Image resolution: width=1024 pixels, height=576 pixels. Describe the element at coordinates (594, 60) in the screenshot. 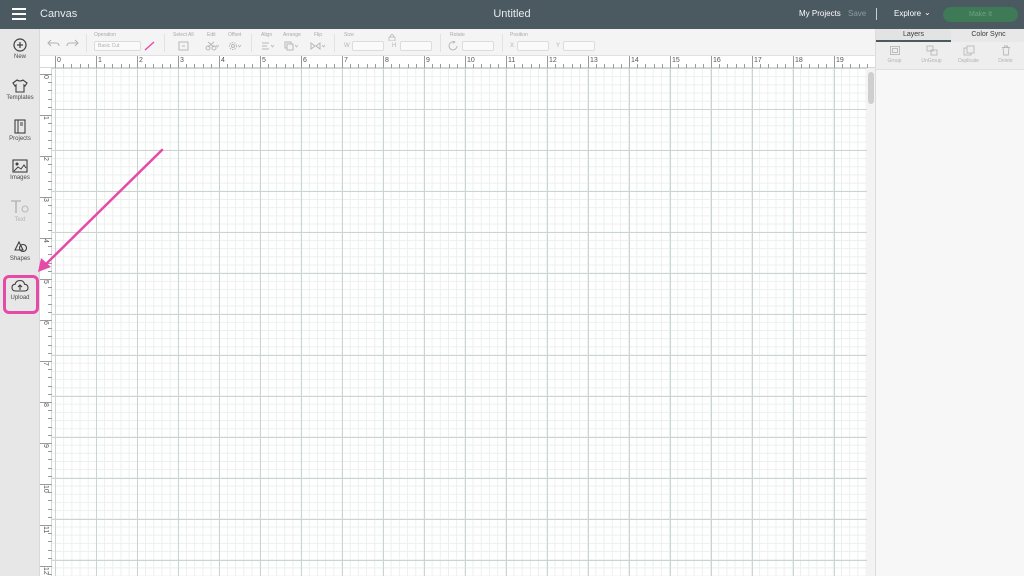

I see `ruler-number: 13` at that location.